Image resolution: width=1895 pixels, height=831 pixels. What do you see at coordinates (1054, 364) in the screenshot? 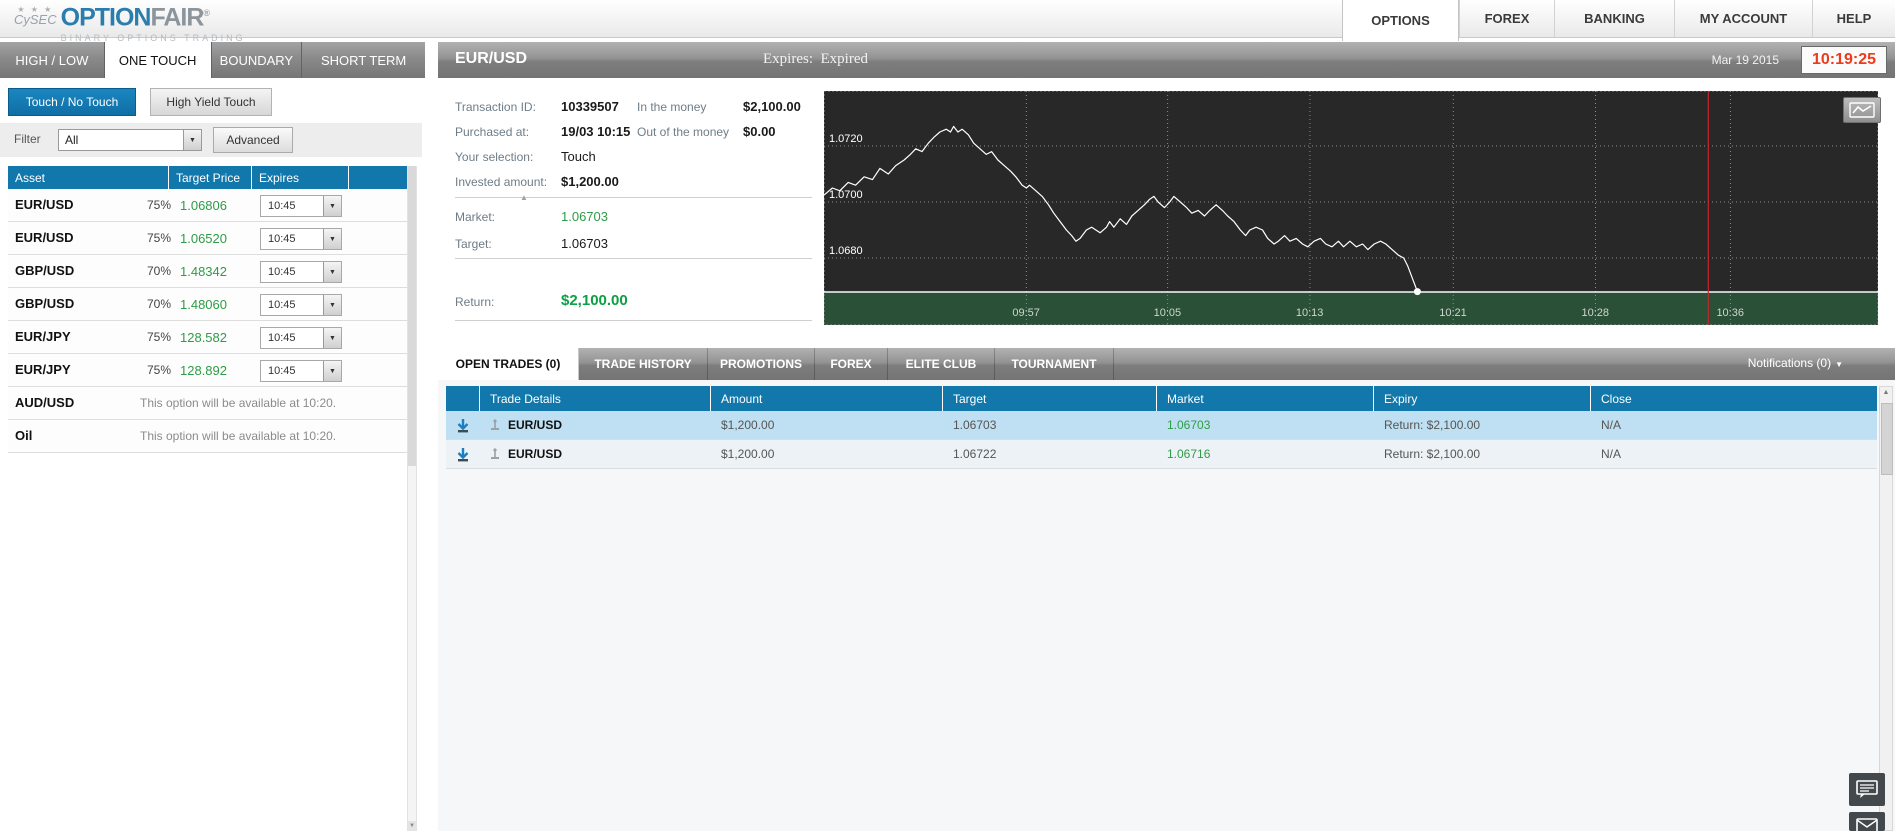
I see `tab-tournament: TOURNAMENT` at bounding box center [1054, 364].